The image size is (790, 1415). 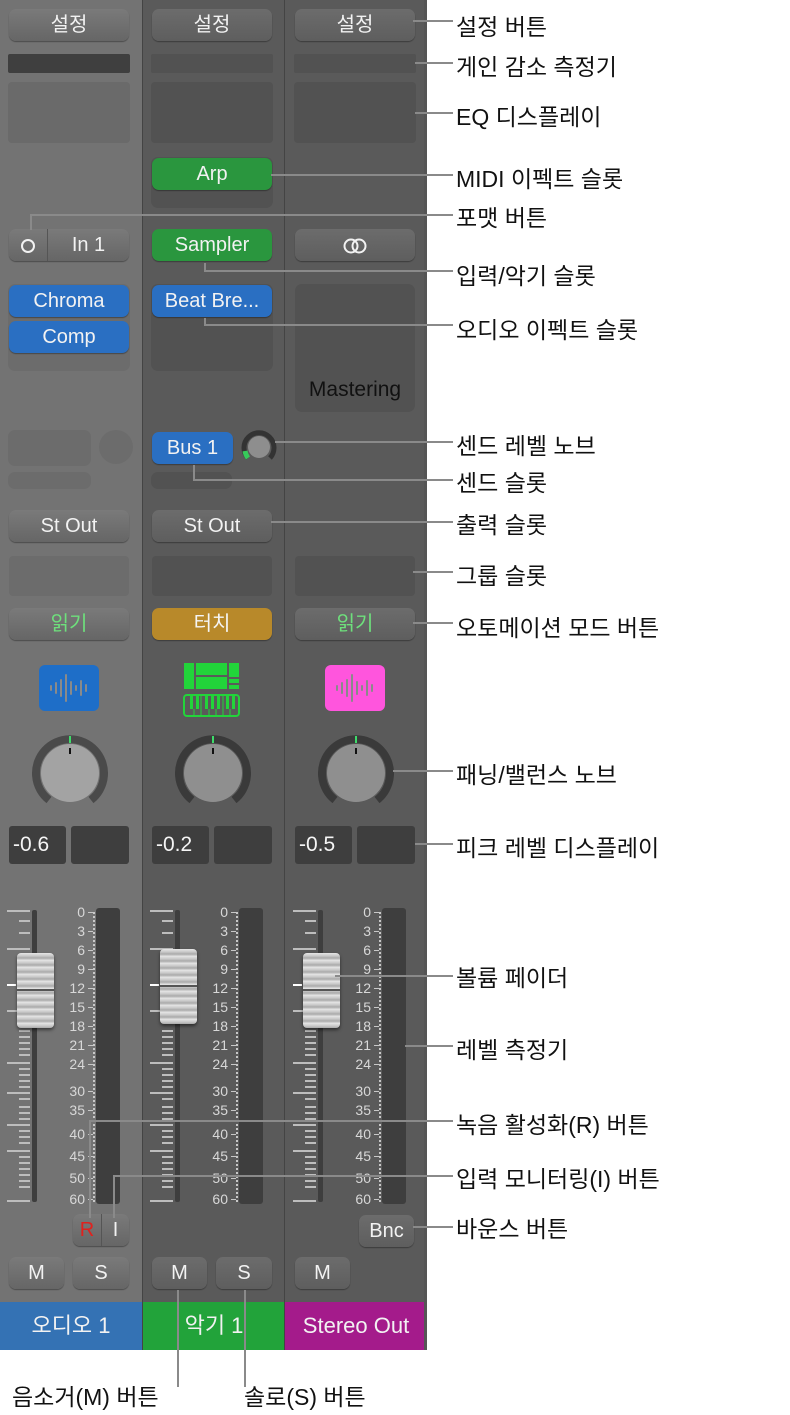 What do you see at coordinates (49, 448) in the screenshot?
I see `send-slot-empty` at bounding box center [49, 448].